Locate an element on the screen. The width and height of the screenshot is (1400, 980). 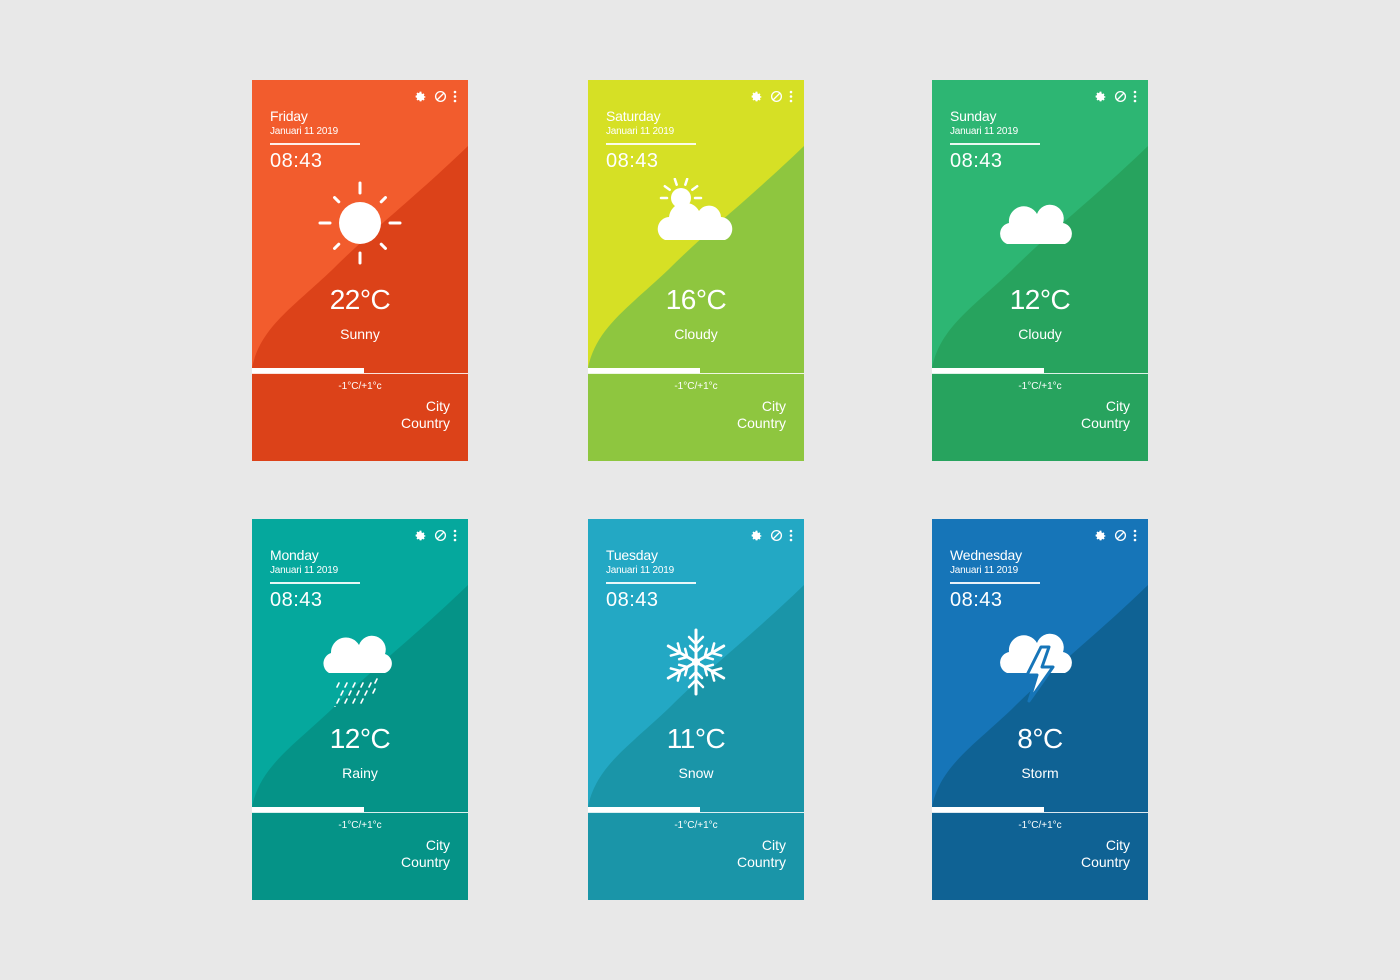
day-label: Wednesday is located at coordinates (986, 555).